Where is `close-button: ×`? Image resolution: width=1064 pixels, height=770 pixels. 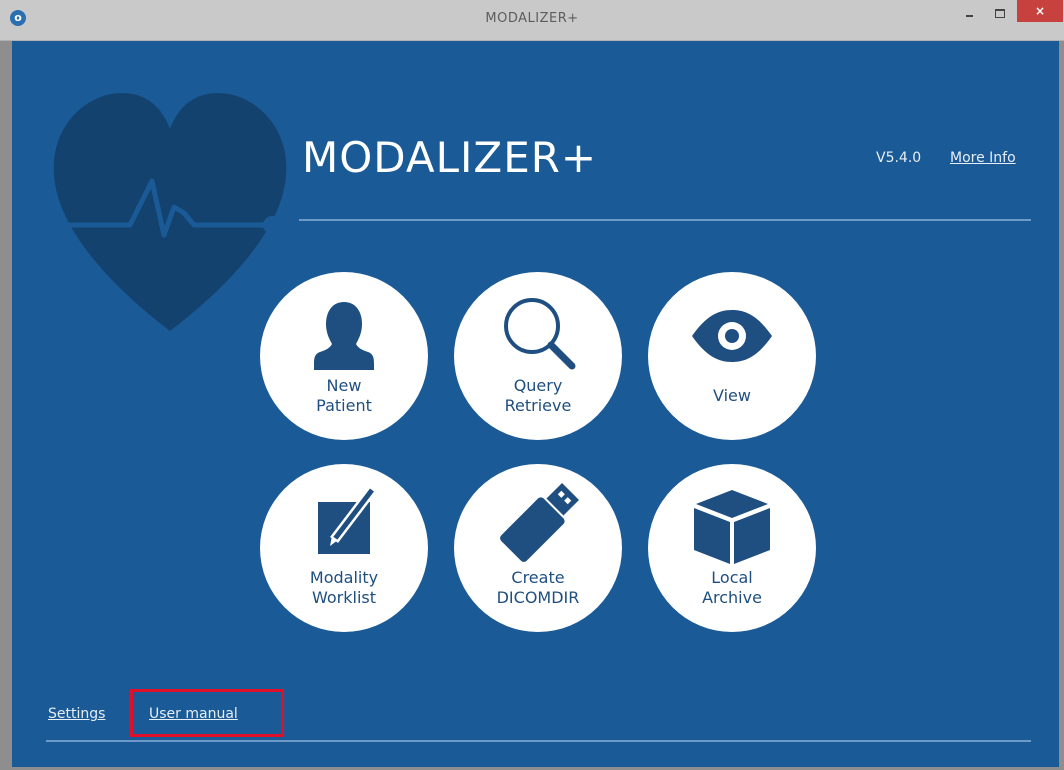 close-button: × is located at coordinates (1040, 11).